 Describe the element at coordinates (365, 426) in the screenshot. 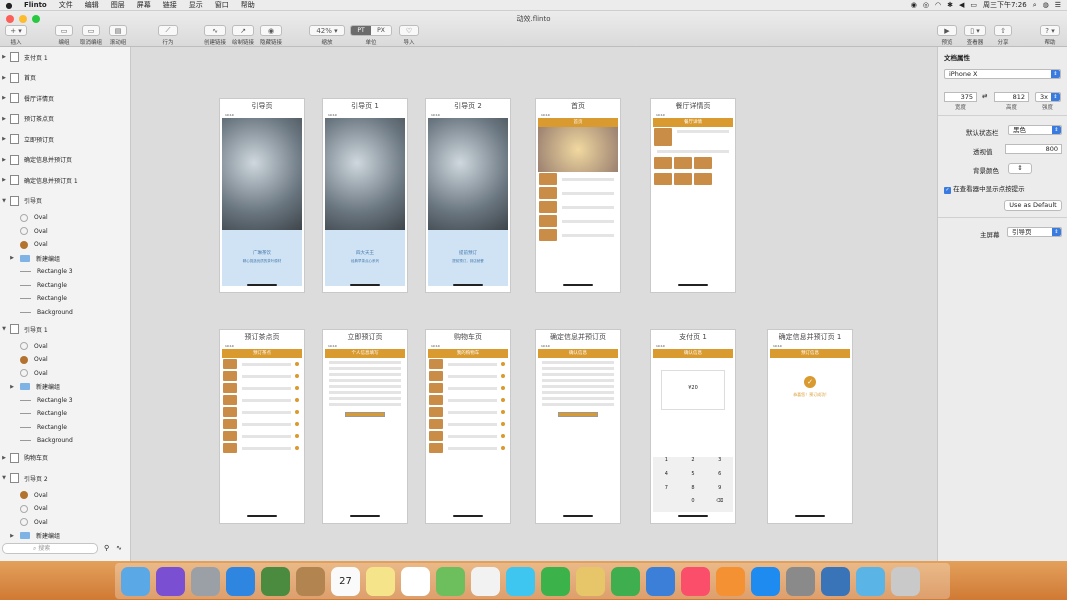

I see `artboard-form: 立即预订页 10:10 个人信息填写` at that location.